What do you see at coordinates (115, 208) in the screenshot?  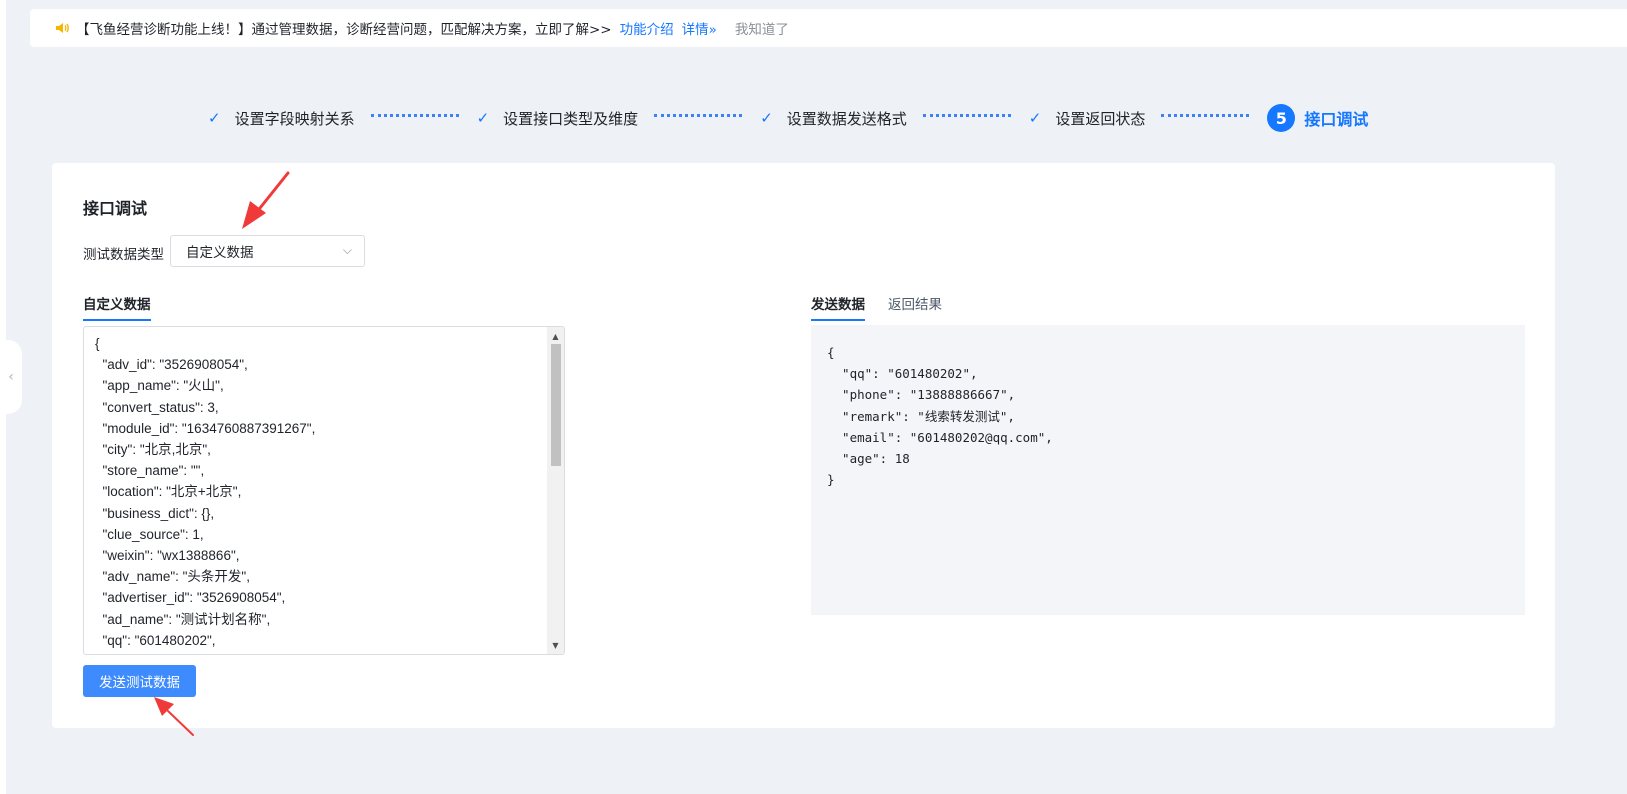 I see `page-title: 接口调试` at bounding box center [115, 208].